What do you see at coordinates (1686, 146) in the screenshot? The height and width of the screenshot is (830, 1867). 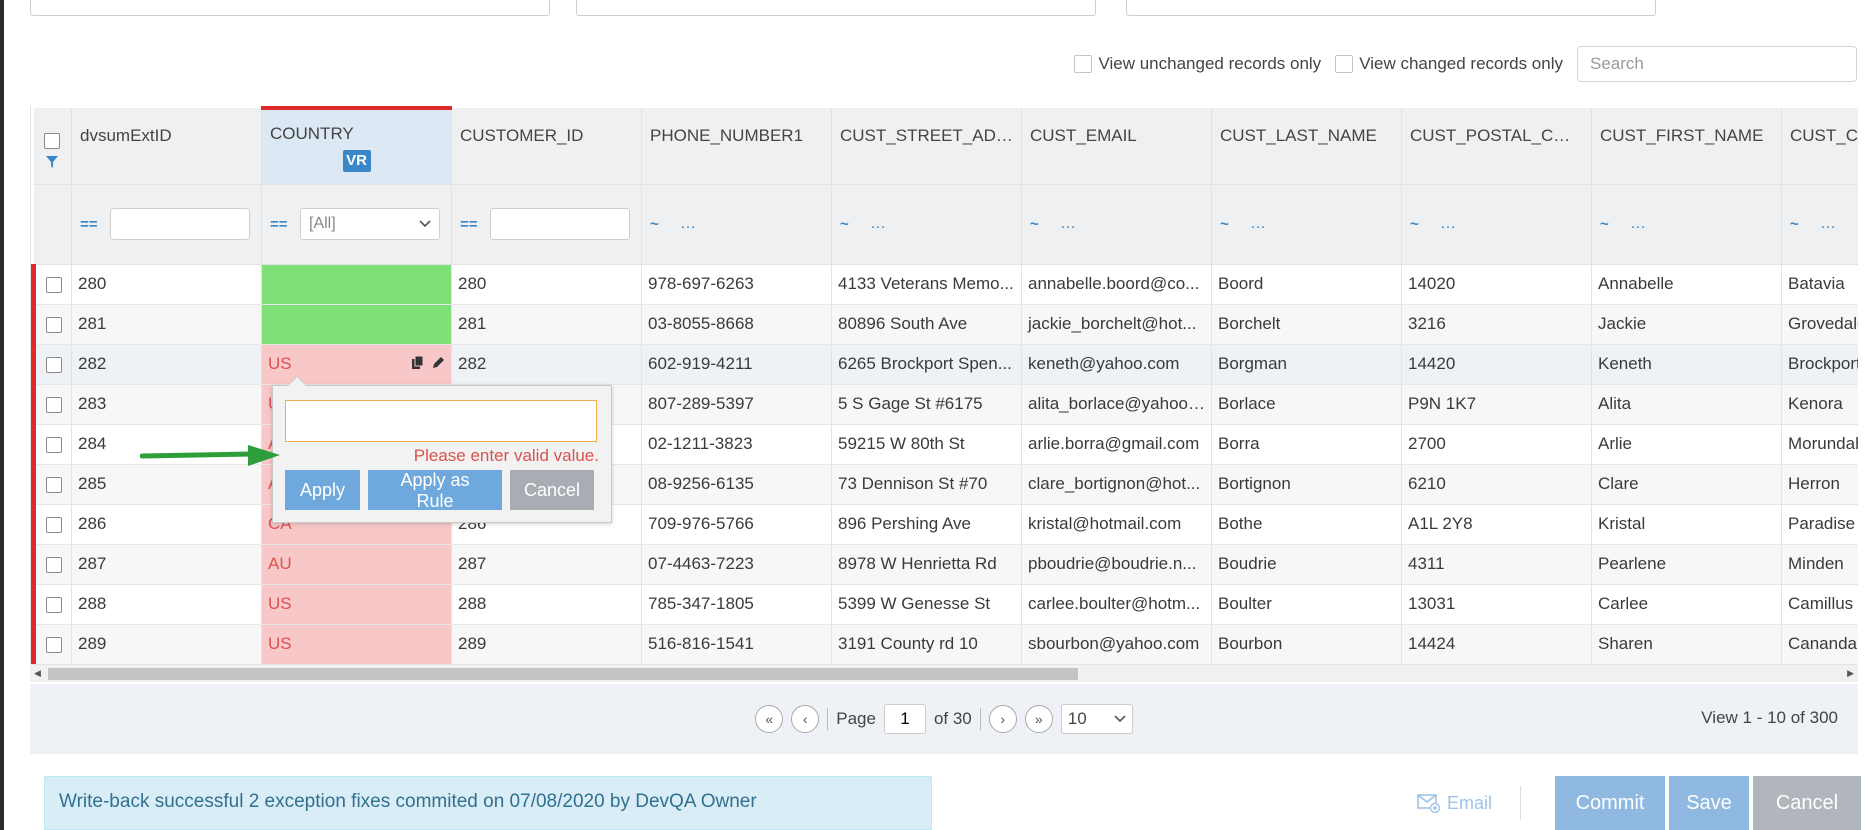 I see `column-header-first-name: CUST_FIRST_NAME` at bounding box center [1686, 146].